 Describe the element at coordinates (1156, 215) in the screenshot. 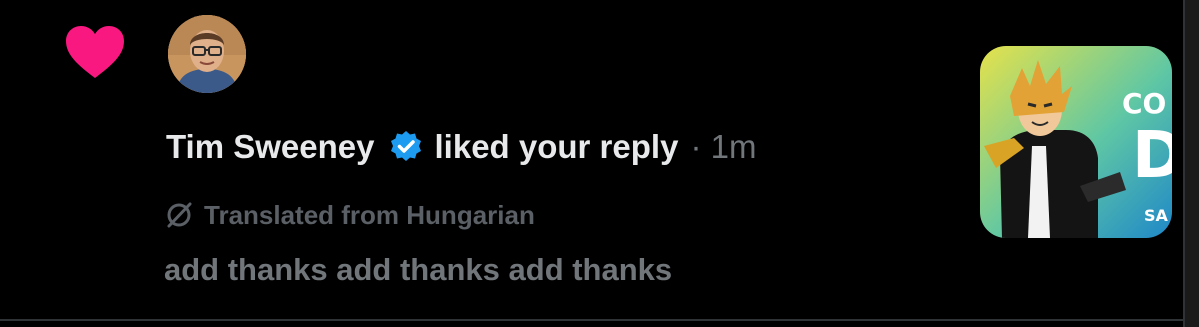

I see `thumbnail-text-bottom: SA` at that location.